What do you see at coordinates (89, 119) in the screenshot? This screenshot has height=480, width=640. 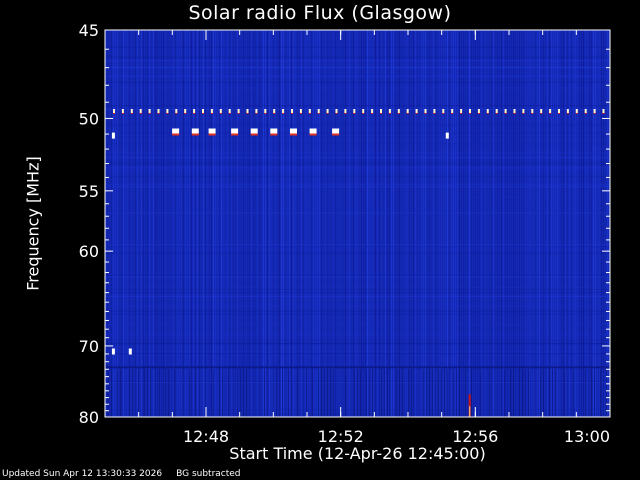 I see `y-tick-label: 50` at bounding box center [89, 119].